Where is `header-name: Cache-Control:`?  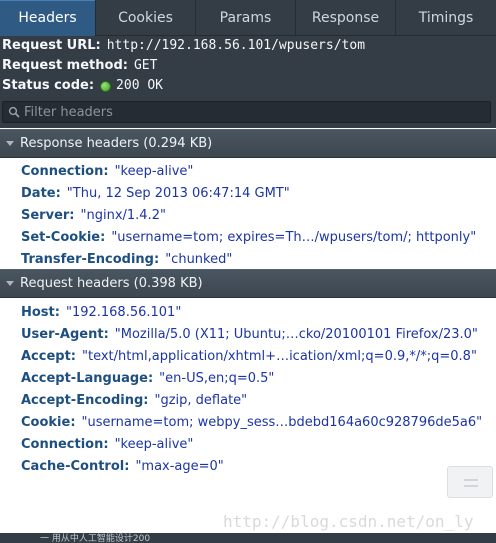
header-name: Cache-Control: is located at coordinates (75, 466).